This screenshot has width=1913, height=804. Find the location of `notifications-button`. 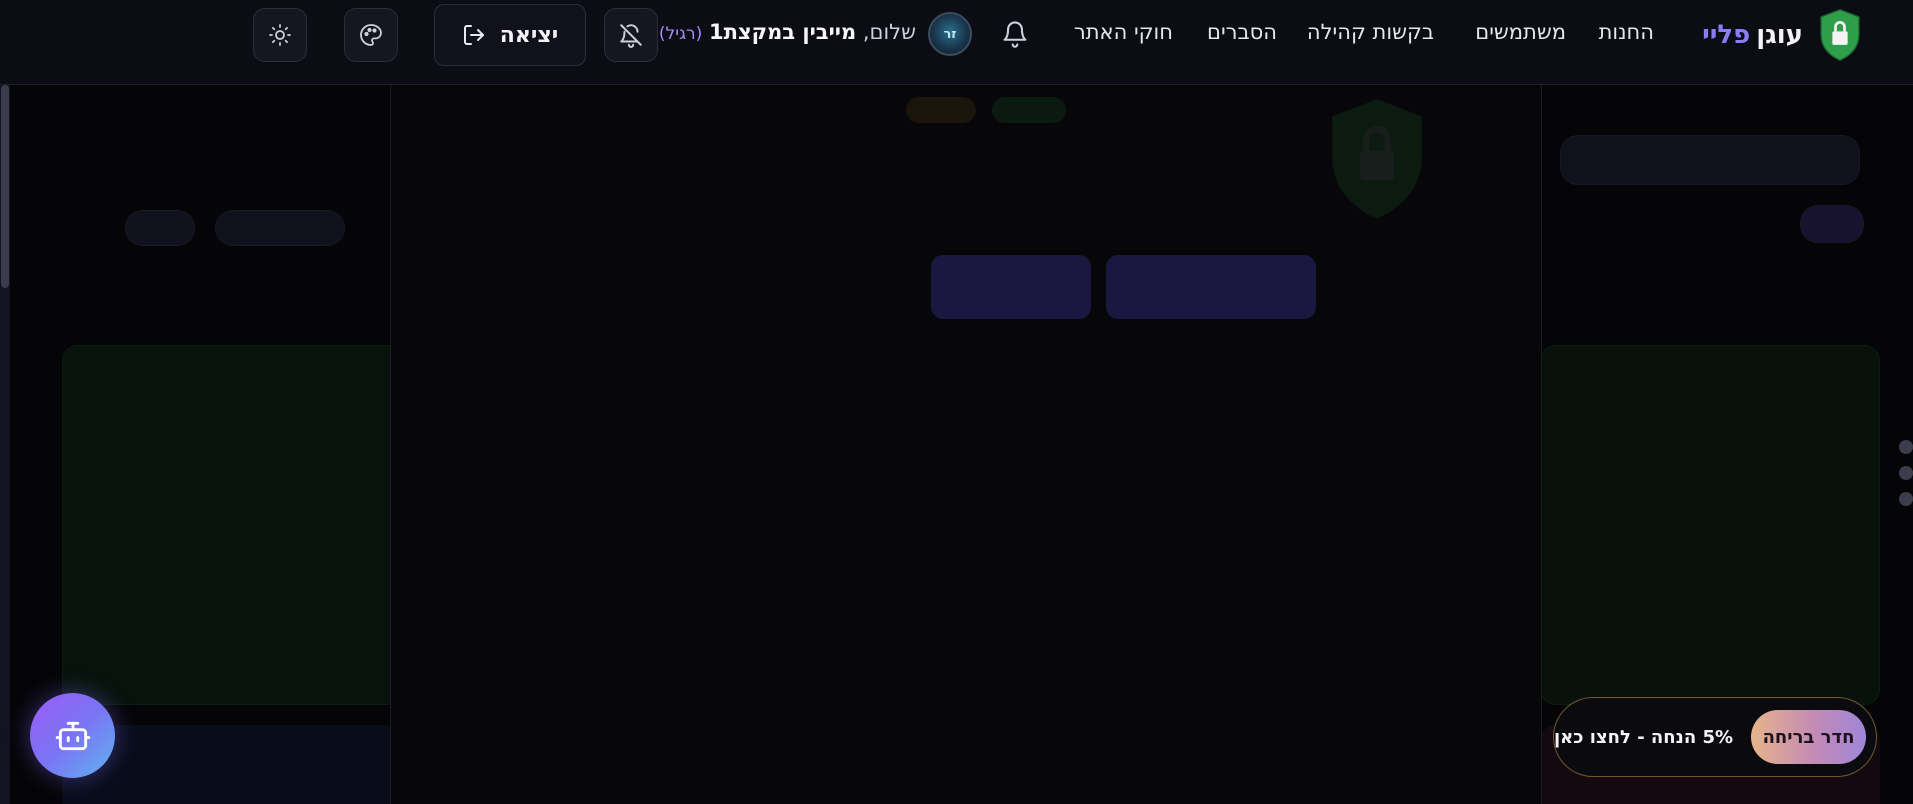

notifications-button is located at coordinates (1015, 34).